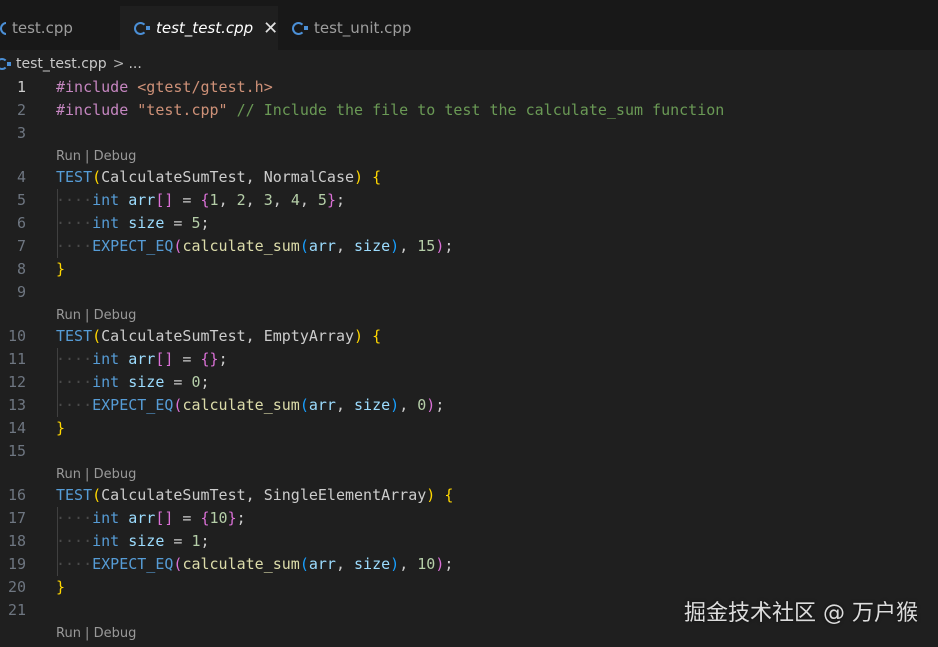 This screenshot has height=647, width=938. What do you see at coordinates (469, 25) in the screenshot?
I see `tab-bar: test.cpp test_test.cpp ✕ test_unit.cpp` at bounding box center [469, 25].